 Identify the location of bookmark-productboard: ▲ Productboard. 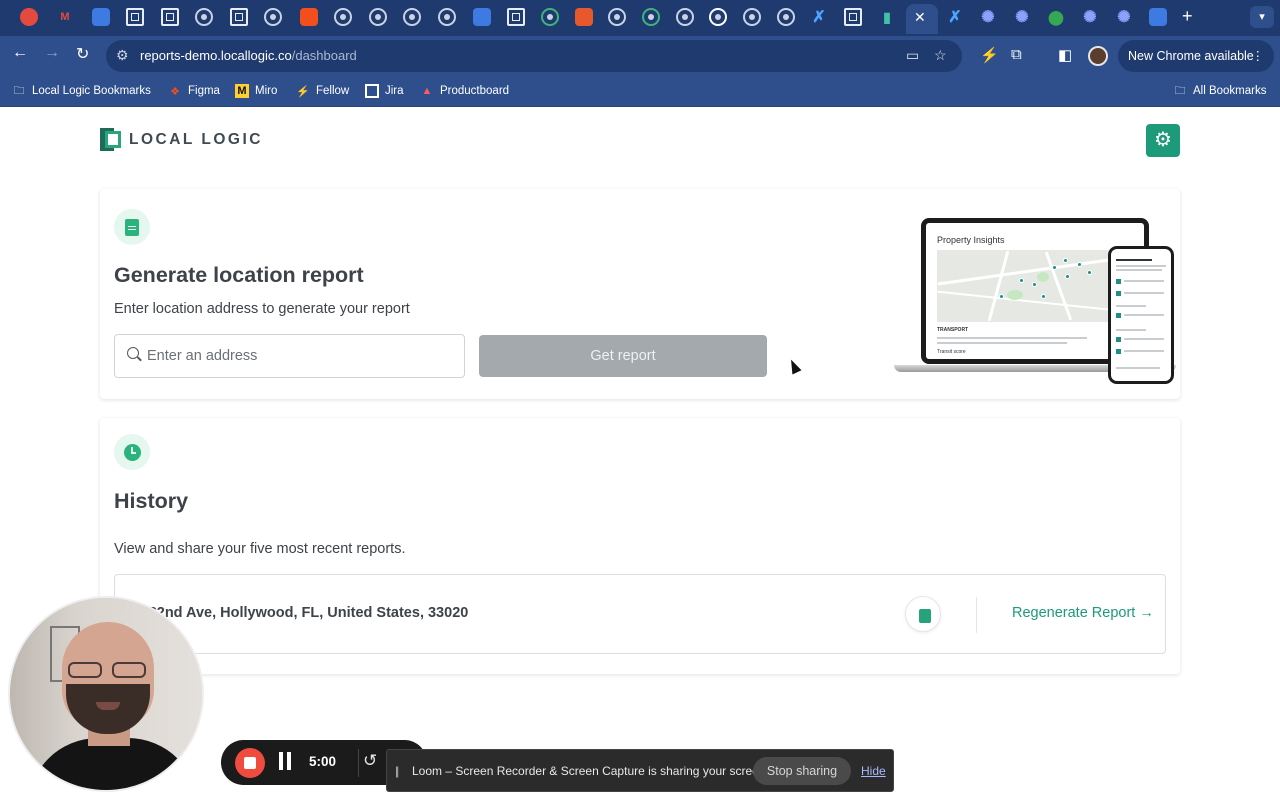
(465, 91).